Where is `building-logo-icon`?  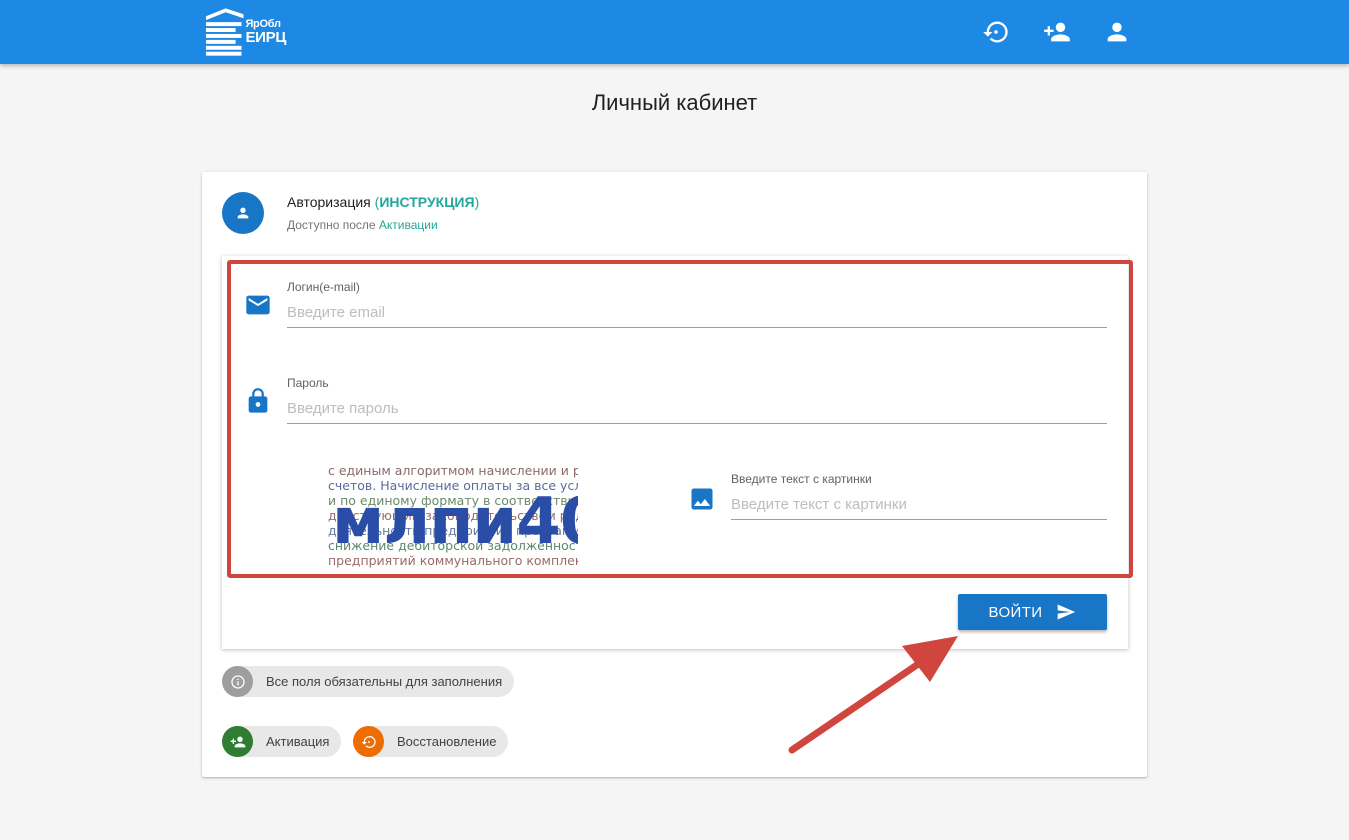 building-logo-icon is located at coordinates (224, 32).